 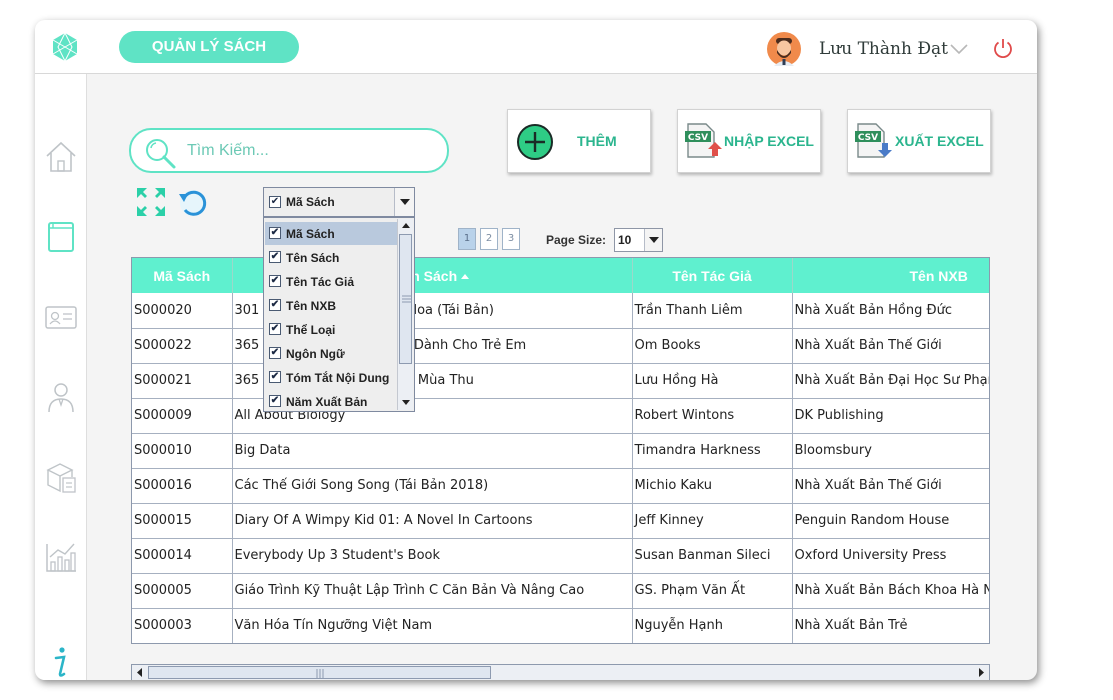 What do you see at coordinates (319, 672) in the screenshot?
I see `table-scroll-thumb` at bounding box center [319, 672].